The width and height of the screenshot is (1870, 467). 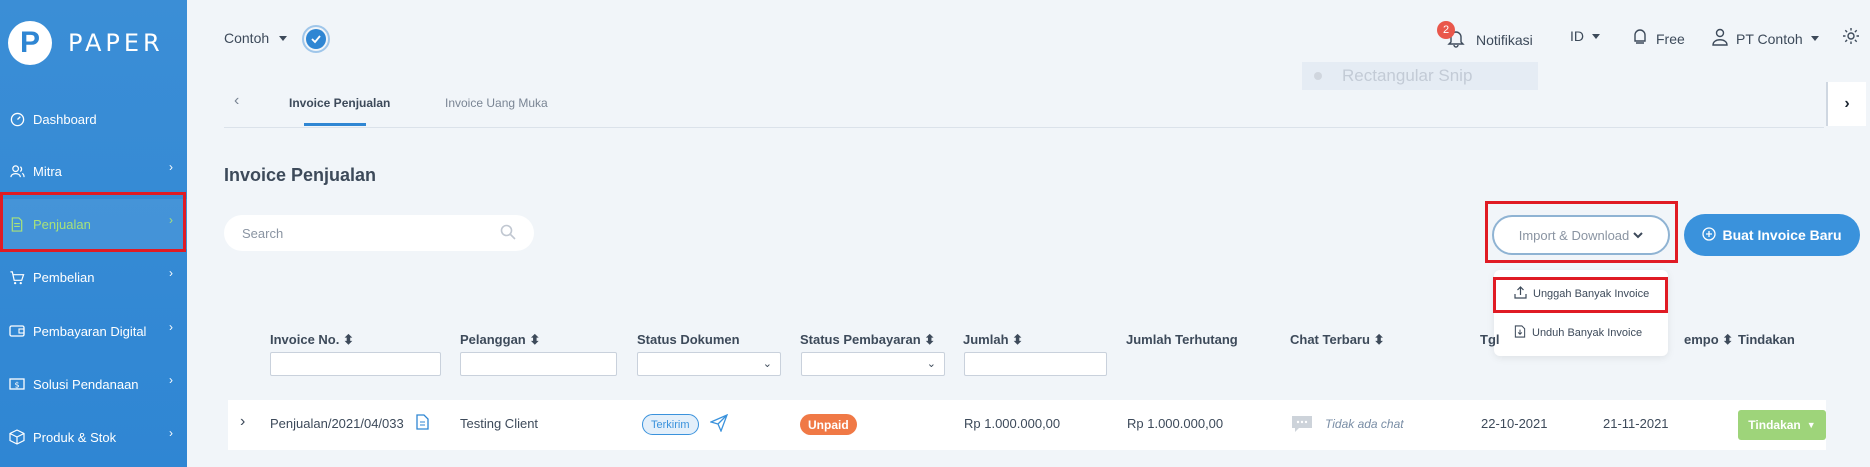 What do you see at coordinates (1581, 235) in the screenshot?
I see `import-download-button: Import & Download` at bounding box center [1581, 235].